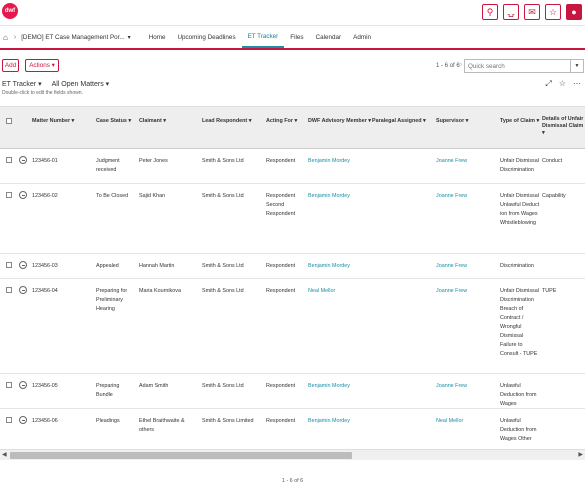  I want to click on tab-upcoming-deadlines: Upcoming Deadlines, so click(206, 37).